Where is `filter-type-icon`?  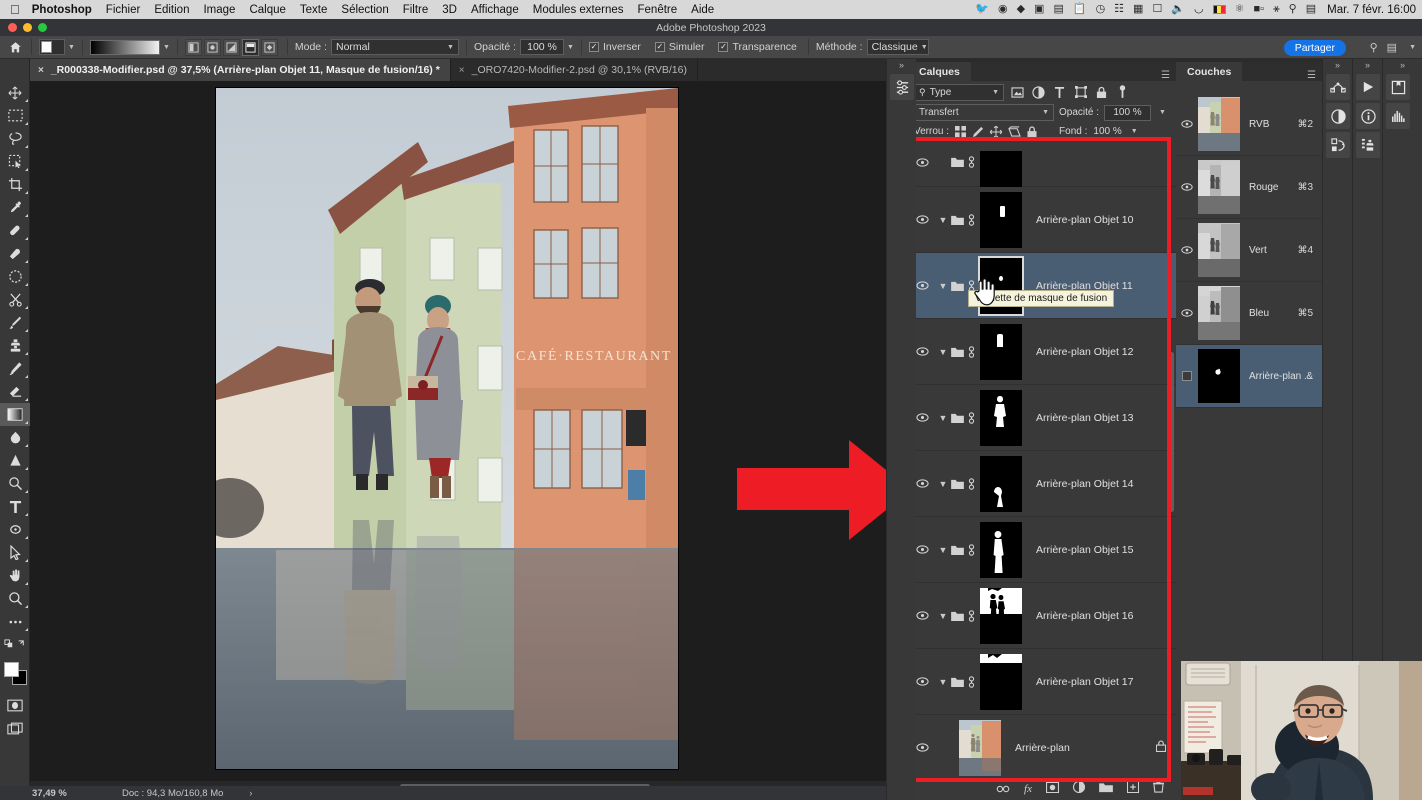
filter-type-icon is located at coordinates (1059, 92).